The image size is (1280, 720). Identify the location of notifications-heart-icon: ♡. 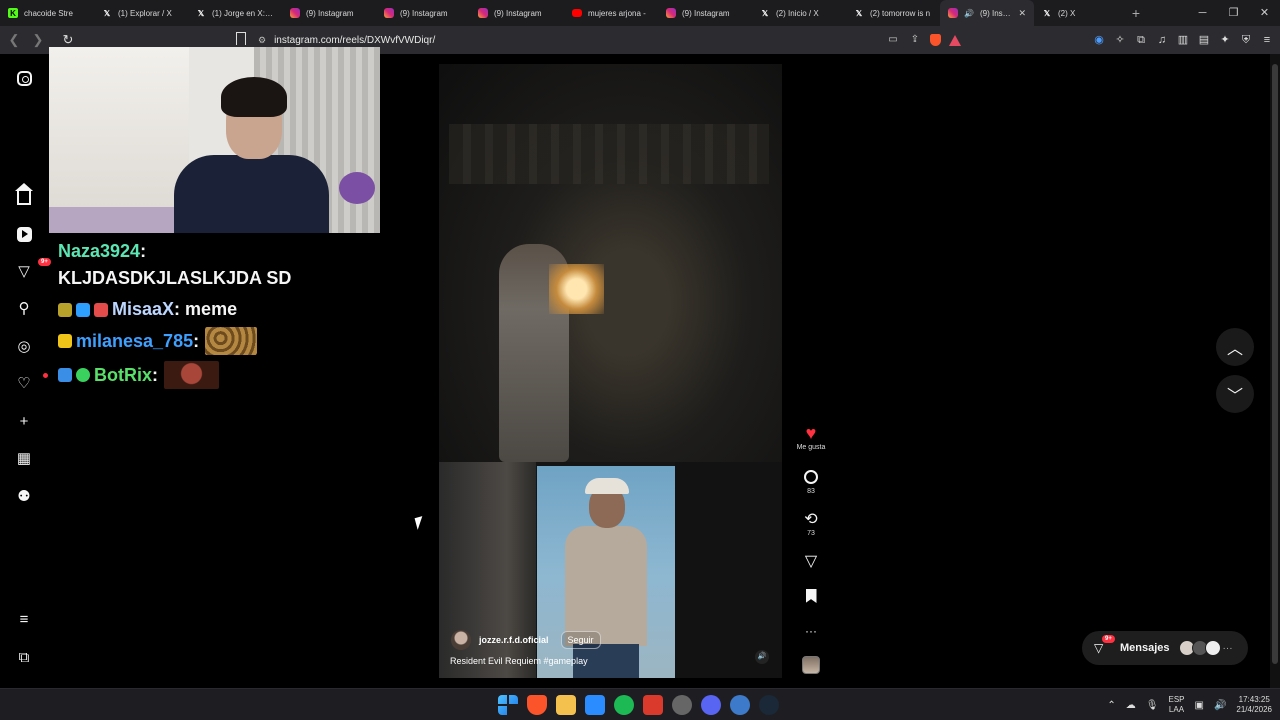
(31, 383).